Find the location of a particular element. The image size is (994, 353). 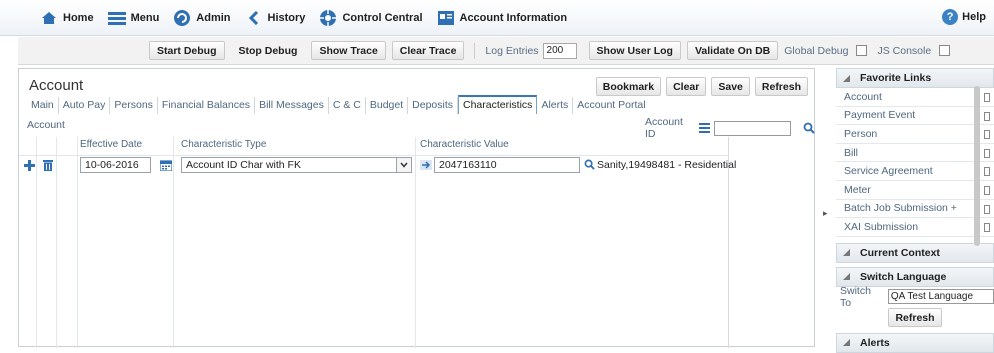

account-id-input is located at coordinates (752, 128).